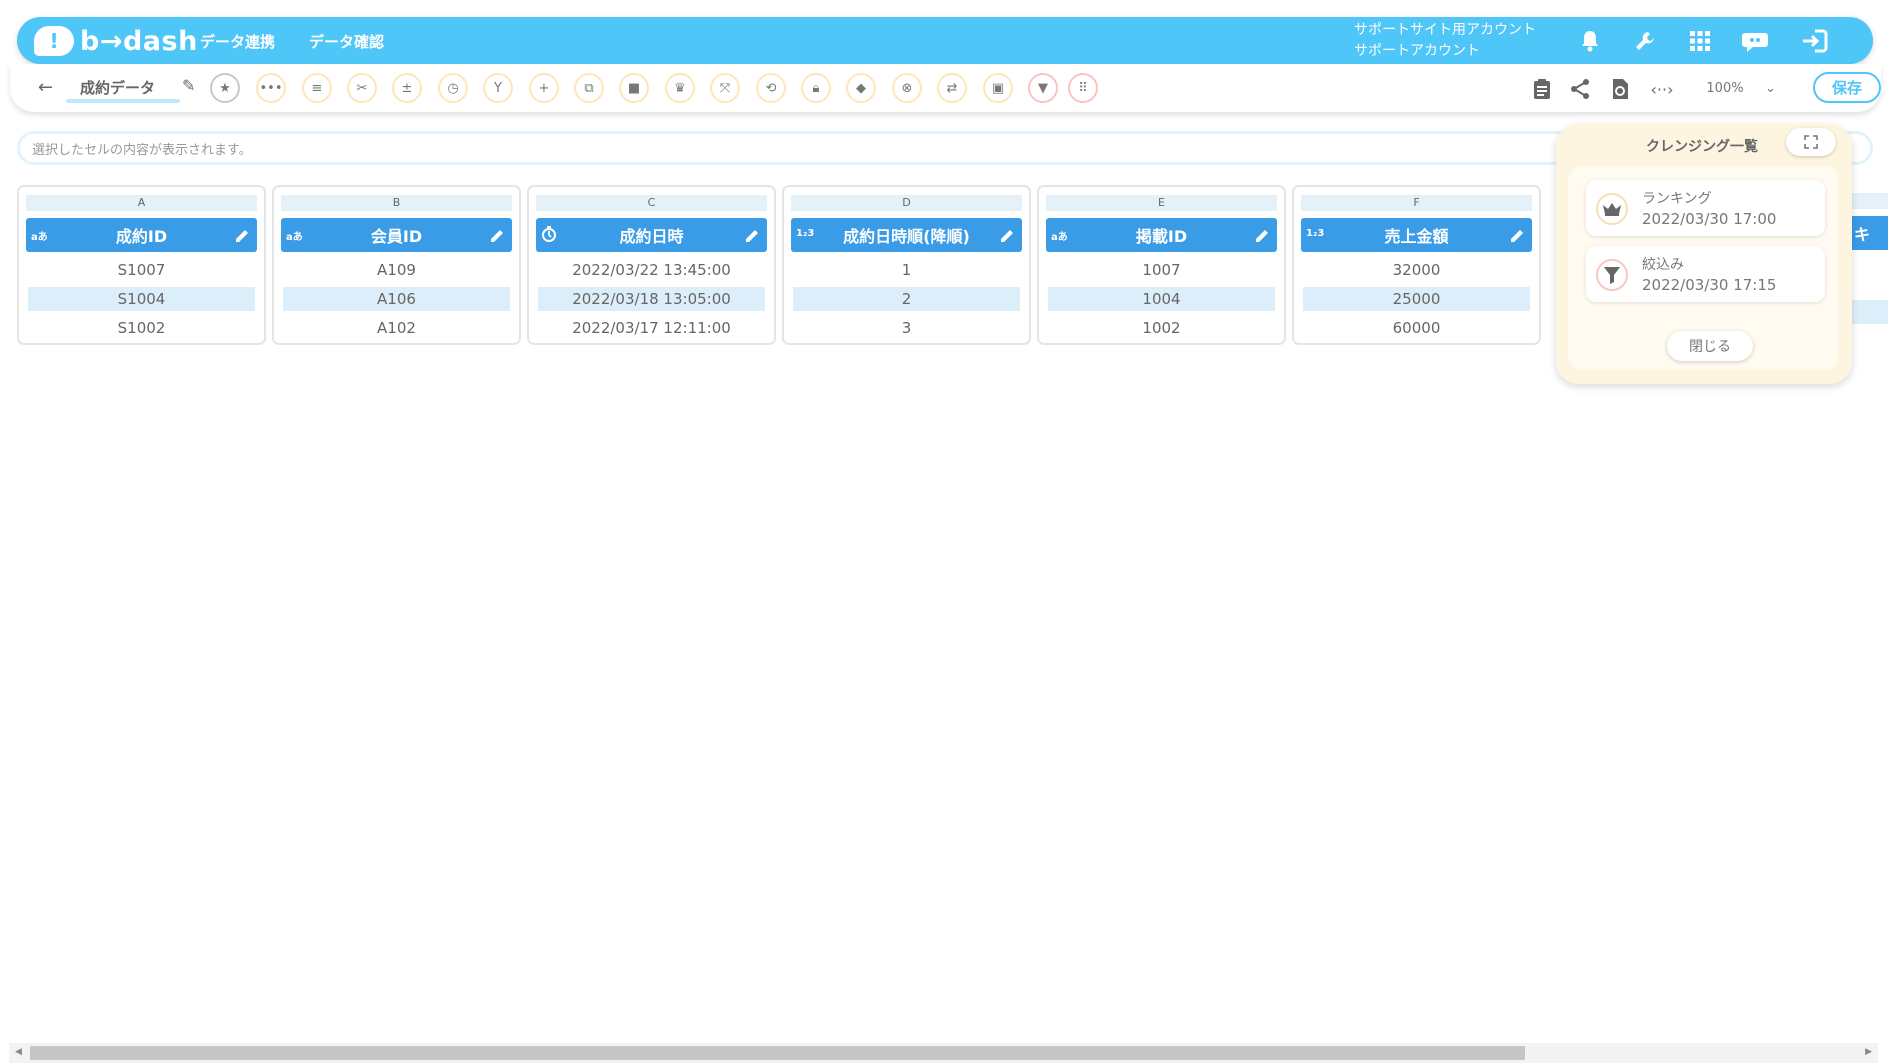  Describe the element at coordinates (396, 328) in the screenshot. I see `table-cell: A102` at that location.